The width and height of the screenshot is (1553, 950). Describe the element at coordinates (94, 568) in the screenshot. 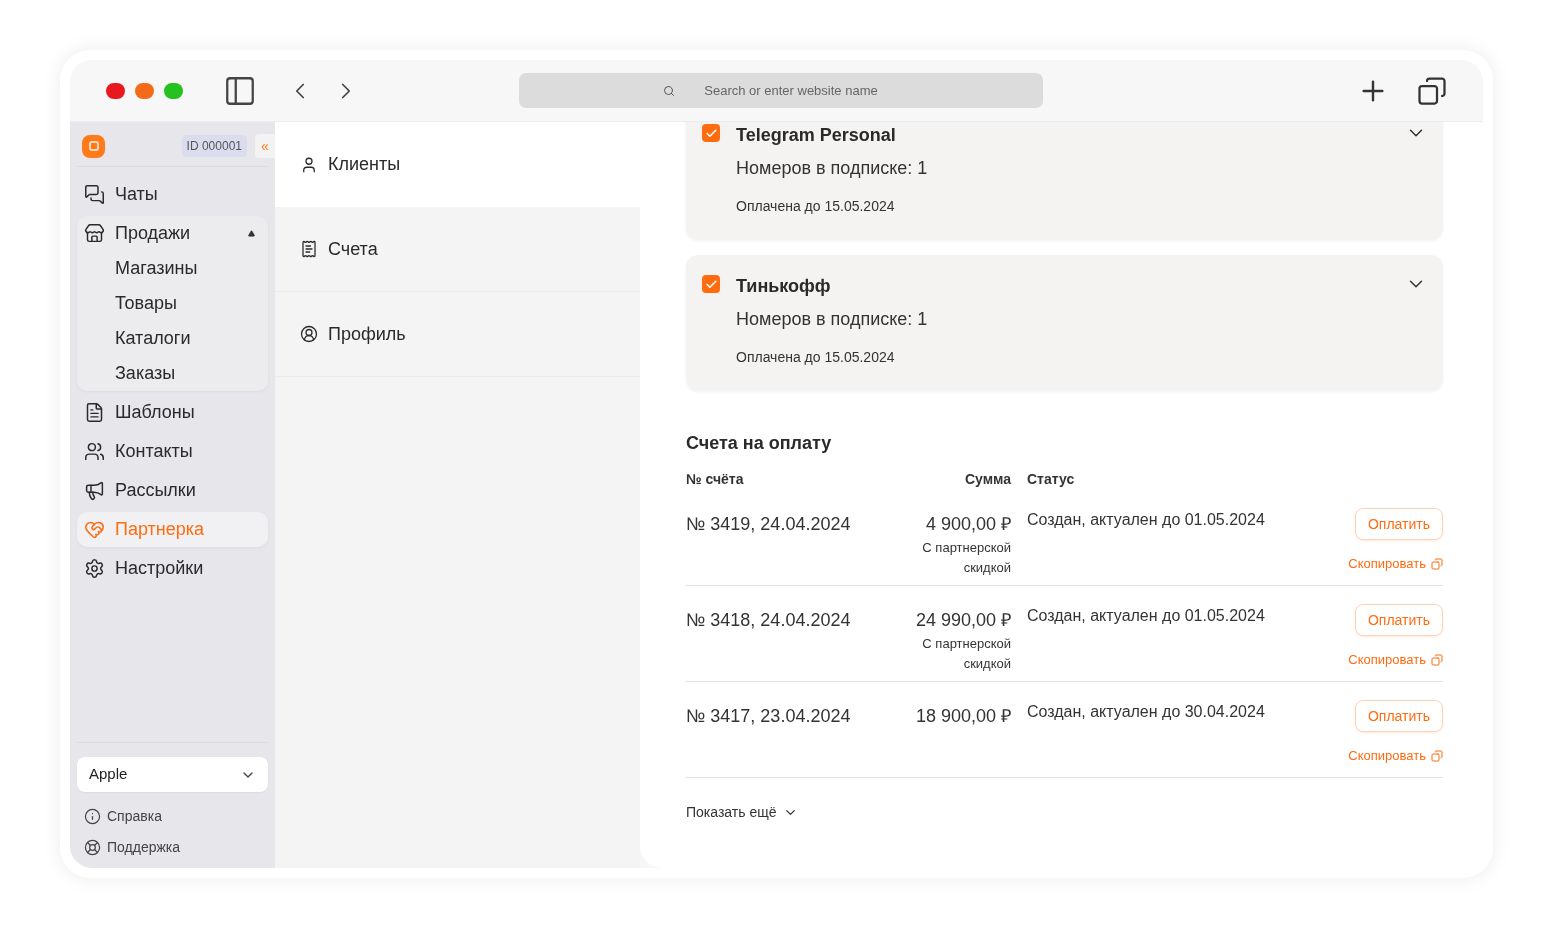

I see `settings-icon` at that location.